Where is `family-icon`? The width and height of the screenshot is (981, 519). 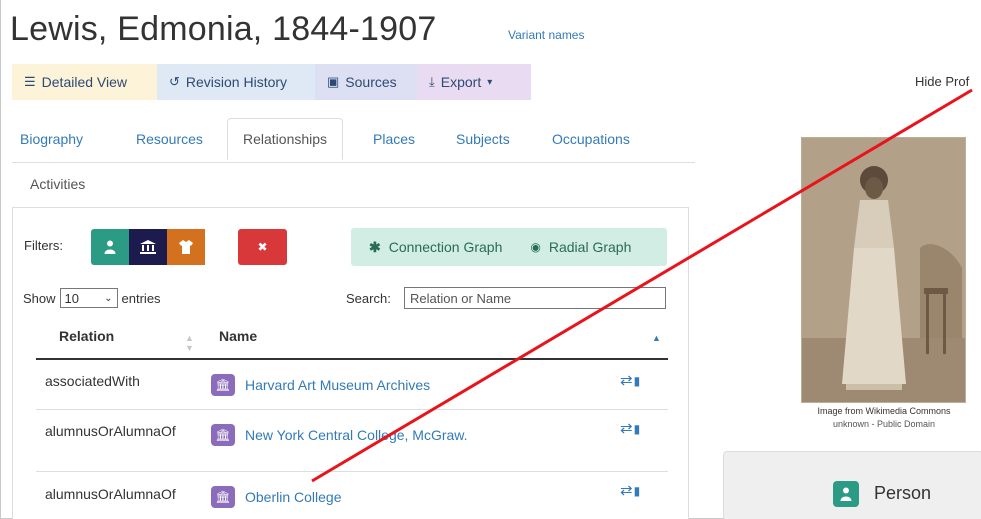
family-icon is located at coordinates (186, 247).